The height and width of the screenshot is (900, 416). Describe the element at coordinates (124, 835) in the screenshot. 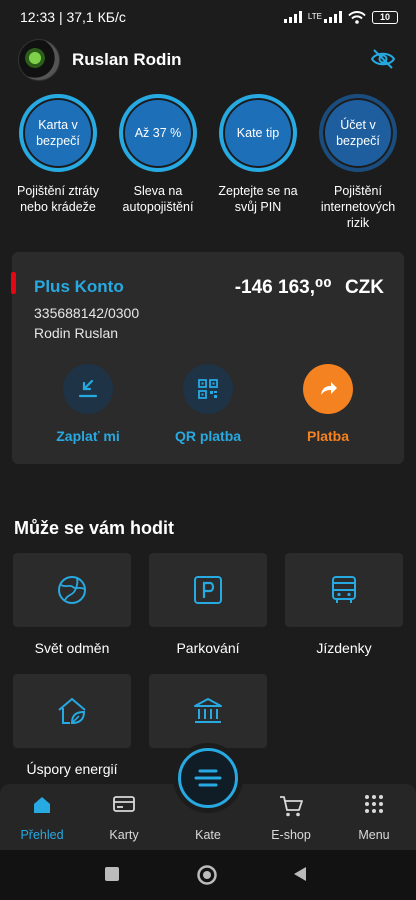

I see `tab-label: Karty` at that location.